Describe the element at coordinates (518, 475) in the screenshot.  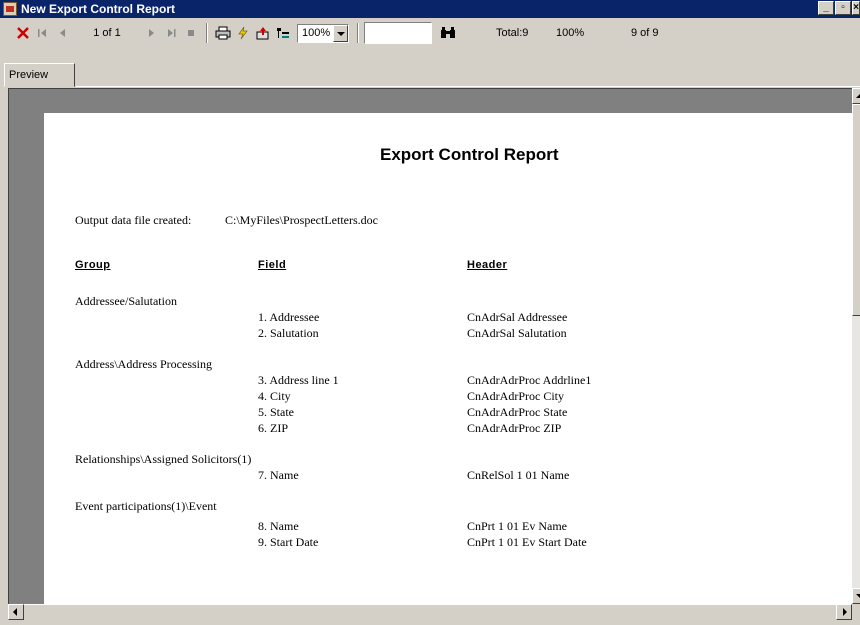
I see `header-name: CnRelSol 1 01 Name` at that location.